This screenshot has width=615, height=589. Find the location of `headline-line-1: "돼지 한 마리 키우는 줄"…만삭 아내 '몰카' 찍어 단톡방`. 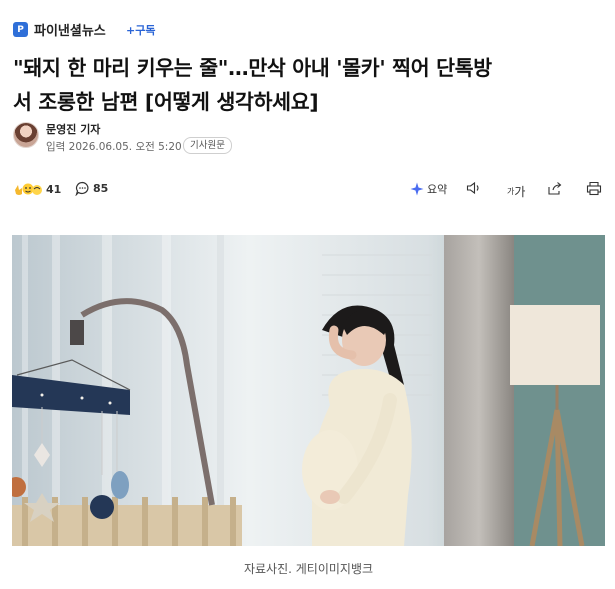

headline-line-1: "돼지 한 마리 키우는 줄"…만삭 아내 '몰카' 찍어 단톡방 is located at coordinates (252, 68).